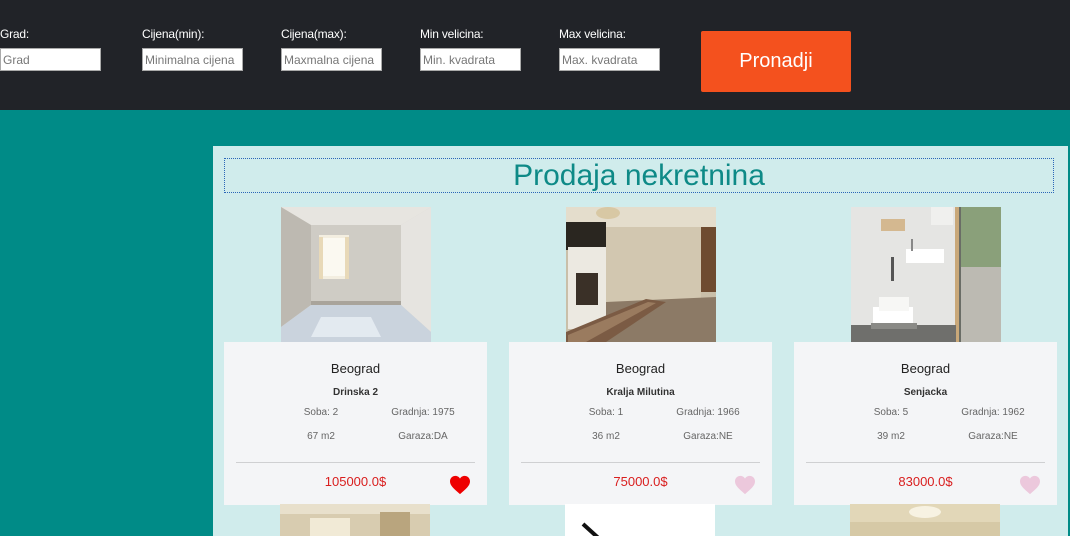 The width and height of the screenshot is (1070, 536). Describe the element at coordinates (925, 392) in the screenshot. I see `listing-street: Senjacka` at that location.